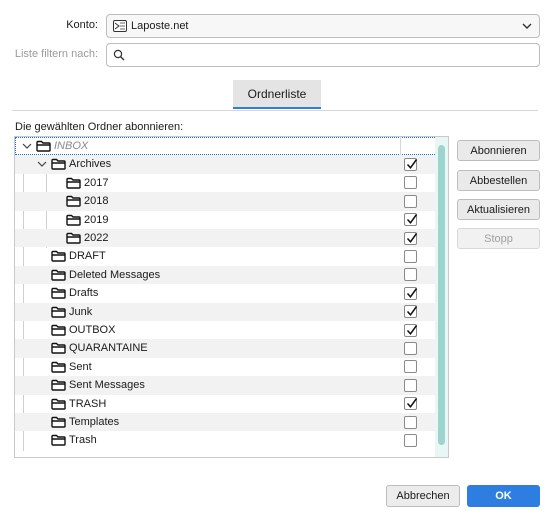 Image resolution: width=550 pixels, height=516 pixels. What do you see at coordinates (226, 404) in the screenshot?
I see `folder-row: TRASH` at bounding box center [226, 404].